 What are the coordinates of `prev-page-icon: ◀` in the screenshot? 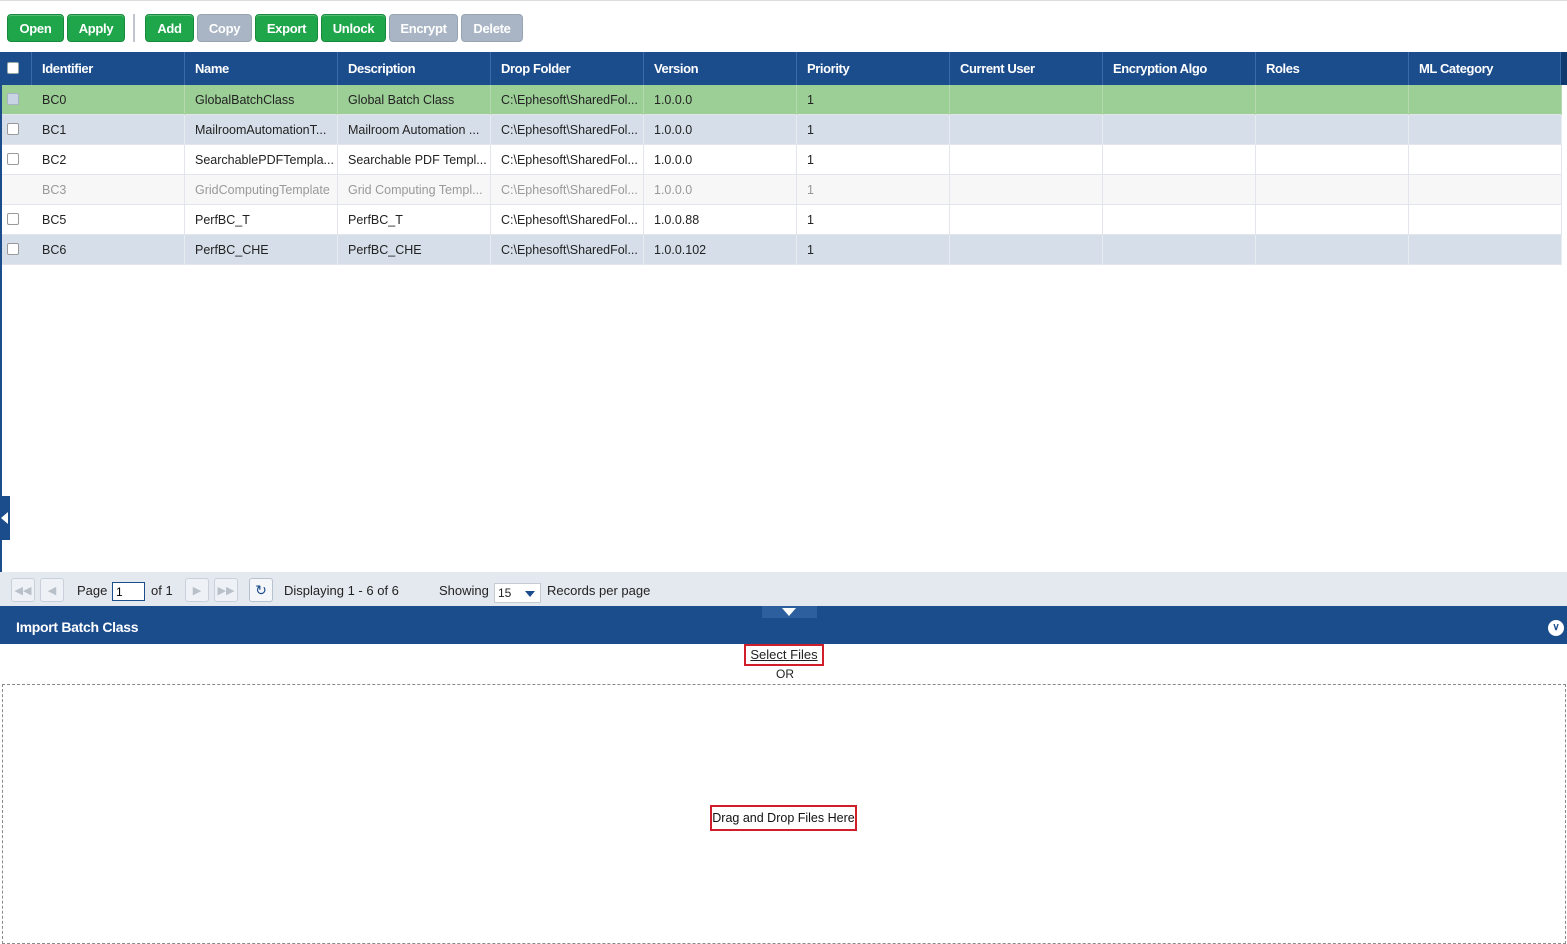 It's located at (52, 590).